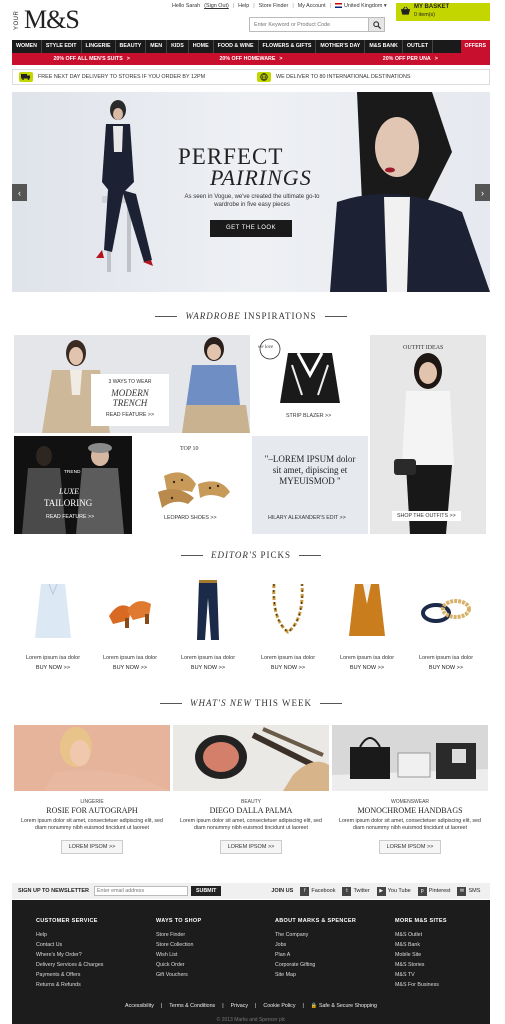 This screenshot has width=505, height=1024. I want to click on footer-link: Store Finder, so click(178, 935).